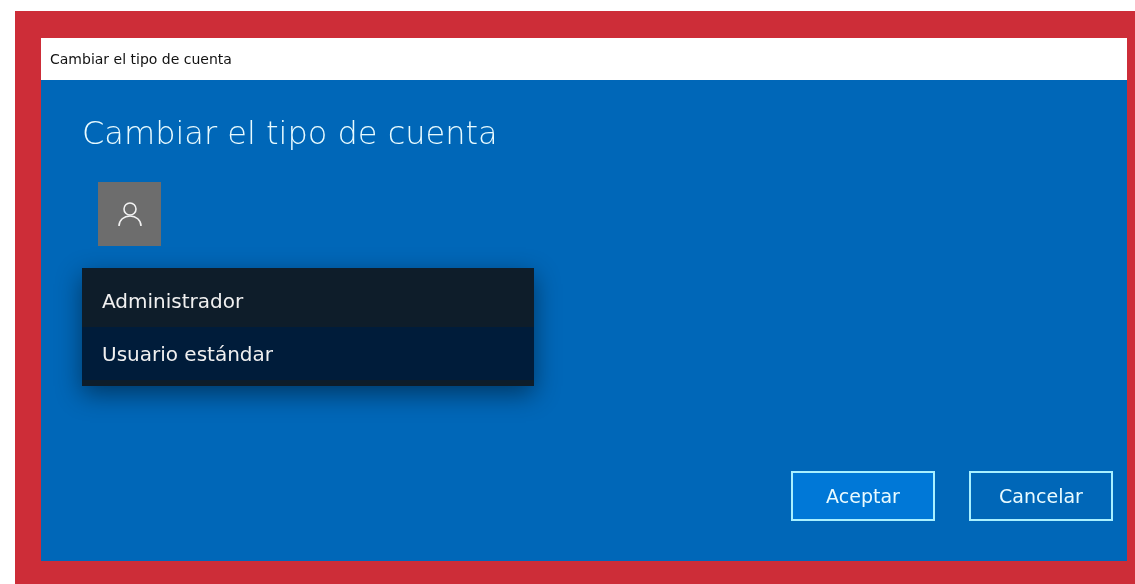 This screenshot has height=584, width=1135. What do you see at coordinates (308, 354) in the screenshot?
I see `menu-item: Usuario estándar` at bounding box center [308, 354].